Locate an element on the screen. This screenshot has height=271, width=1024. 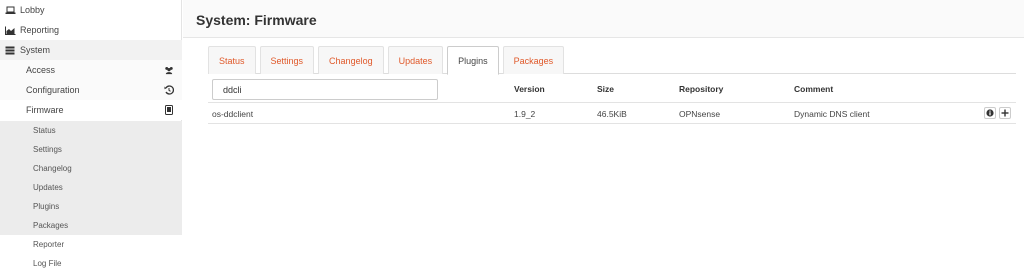
tab-status: Status is located at coordinates (232, 60).